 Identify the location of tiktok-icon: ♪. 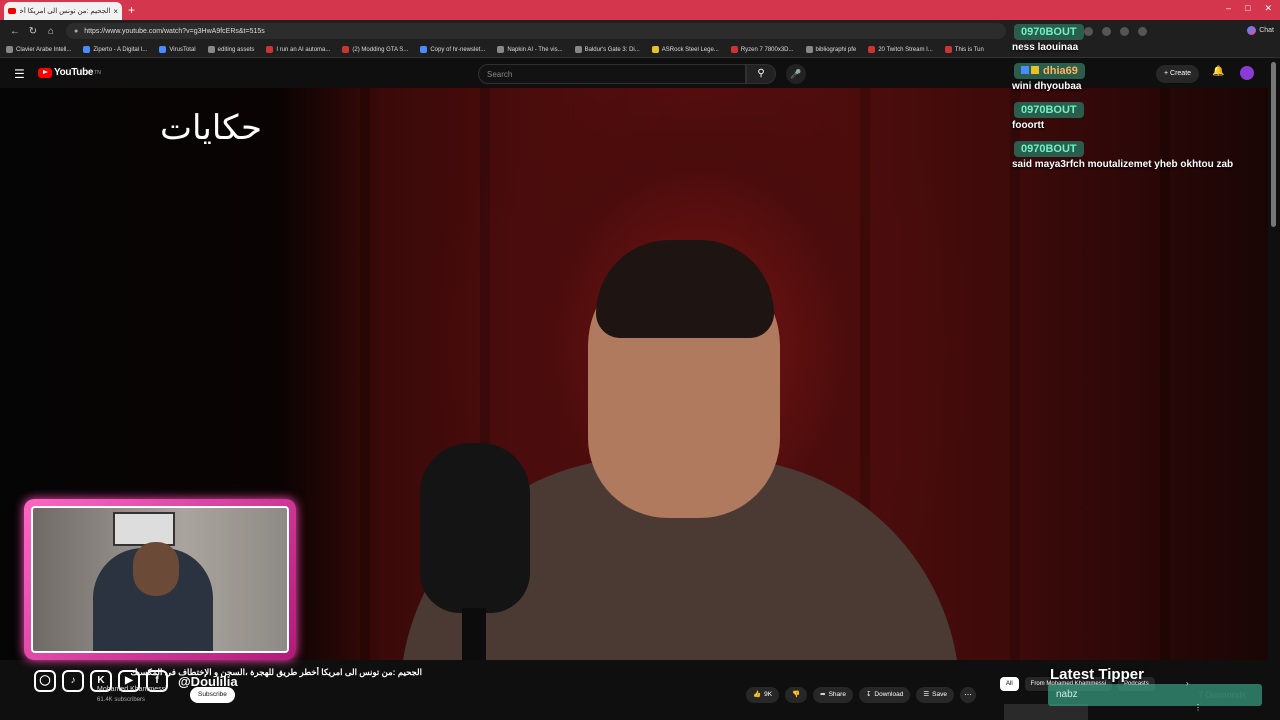
(73, 681).